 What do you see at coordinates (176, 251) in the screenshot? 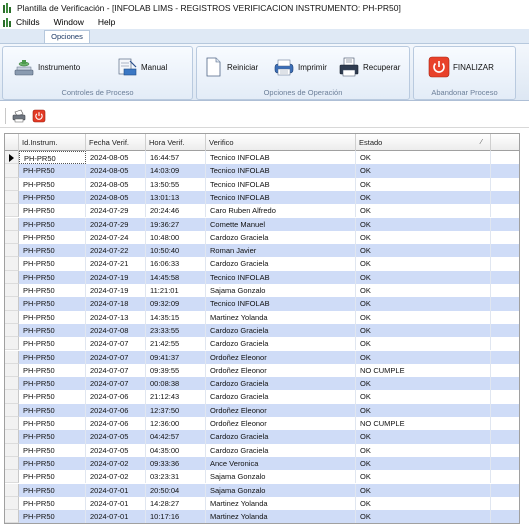
I see `cell-hora-verif: 10:50:40` at bounding box center [176, 251].